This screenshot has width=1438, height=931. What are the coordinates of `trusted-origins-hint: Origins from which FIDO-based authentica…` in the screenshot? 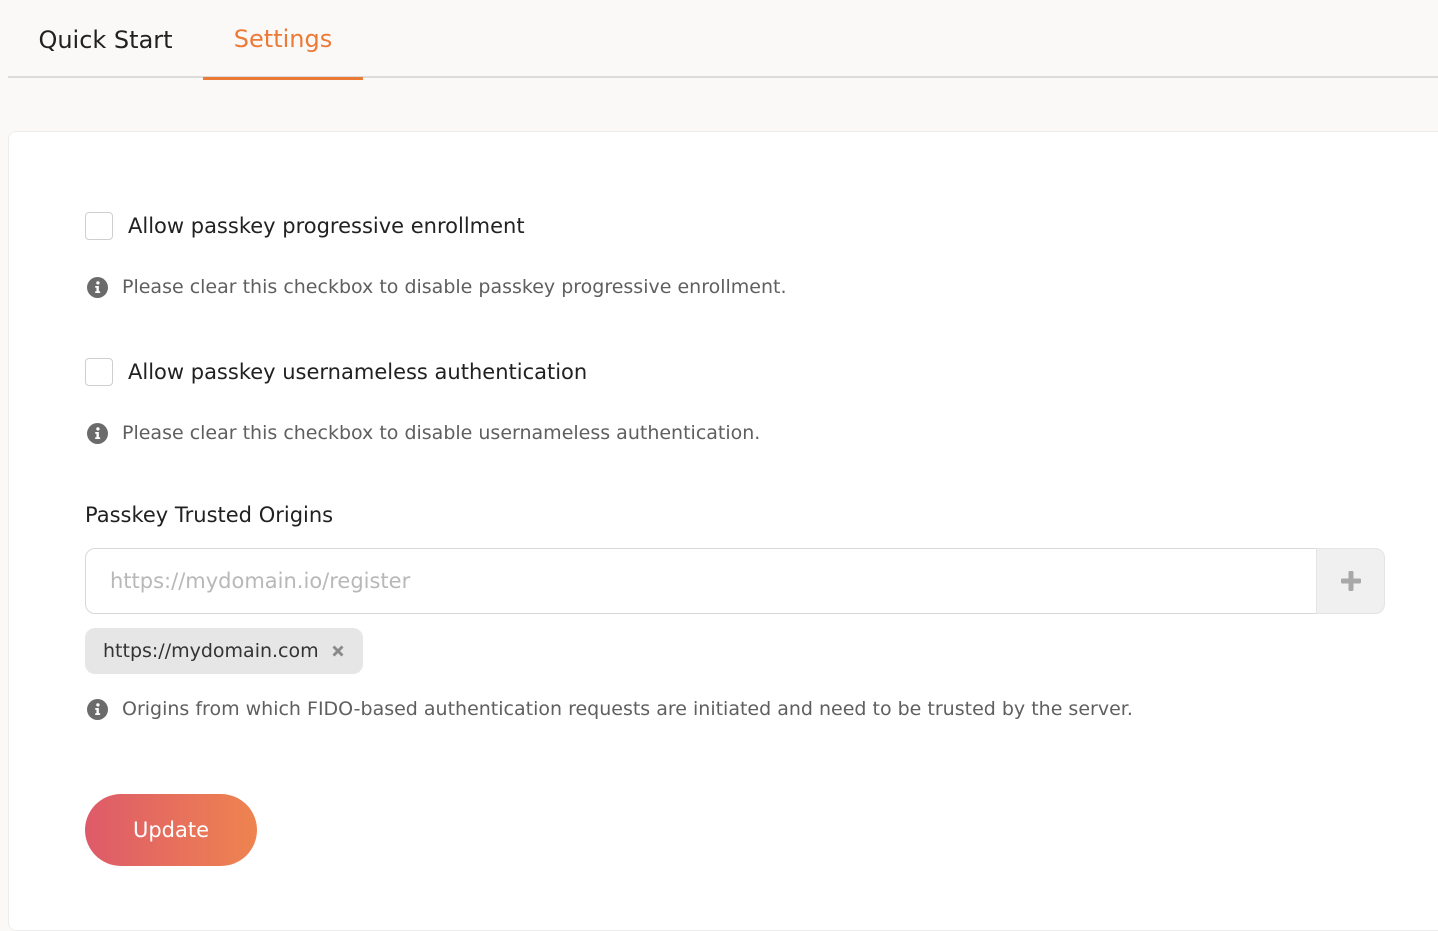 It's located at (610, 709).